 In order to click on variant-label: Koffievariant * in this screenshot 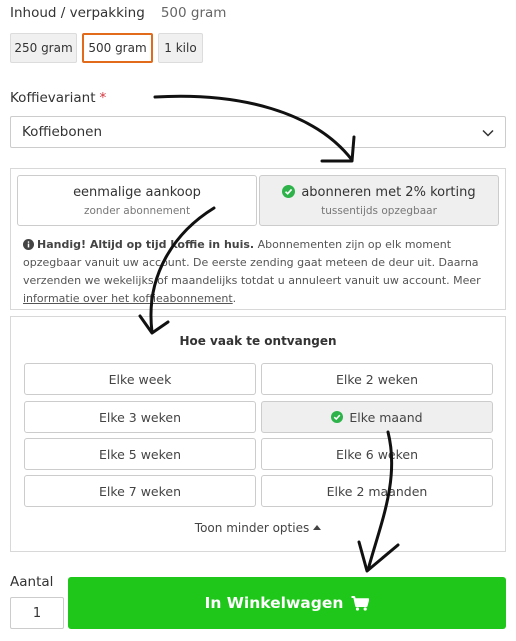, I will do `click(58, 98)`.